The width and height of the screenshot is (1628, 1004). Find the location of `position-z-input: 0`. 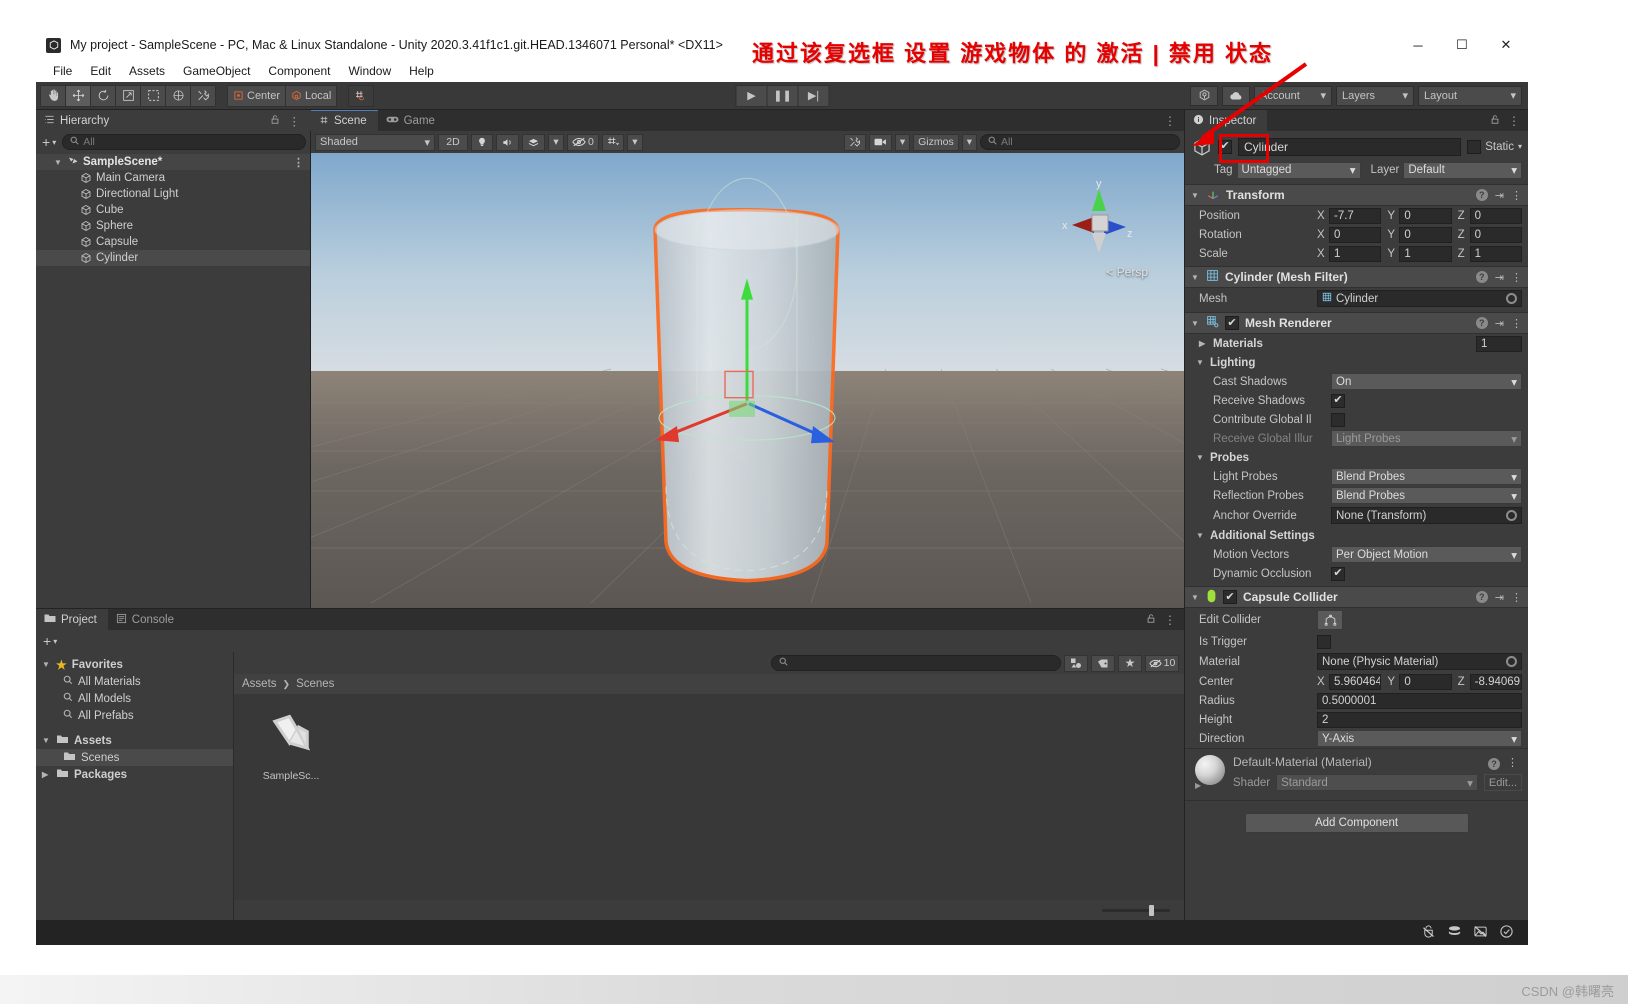

position-z-input: 0 is located at coordinates (1495, 215).